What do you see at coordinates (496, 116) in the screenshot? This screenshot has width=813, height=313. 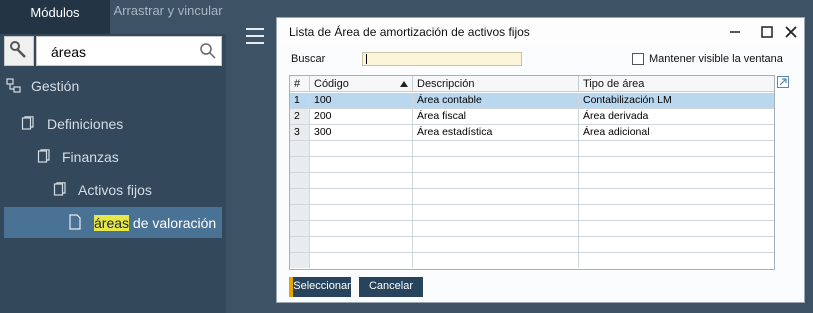 I see `cell-descripcion: Área fiscal` at bounding box center [496, 116].